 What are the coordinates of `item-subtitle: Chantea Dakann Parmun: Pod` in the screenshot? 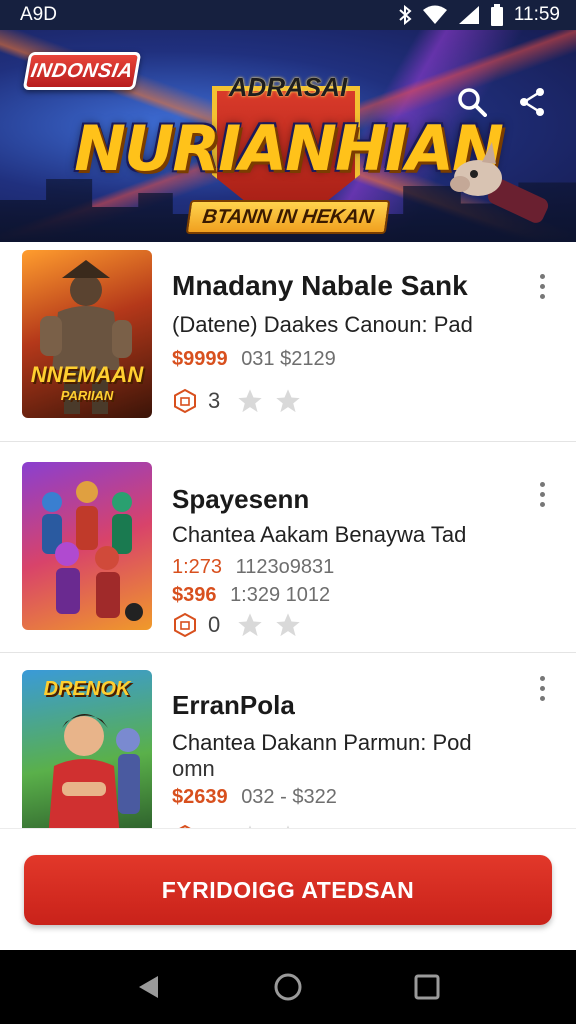 It's located at (322, 742).